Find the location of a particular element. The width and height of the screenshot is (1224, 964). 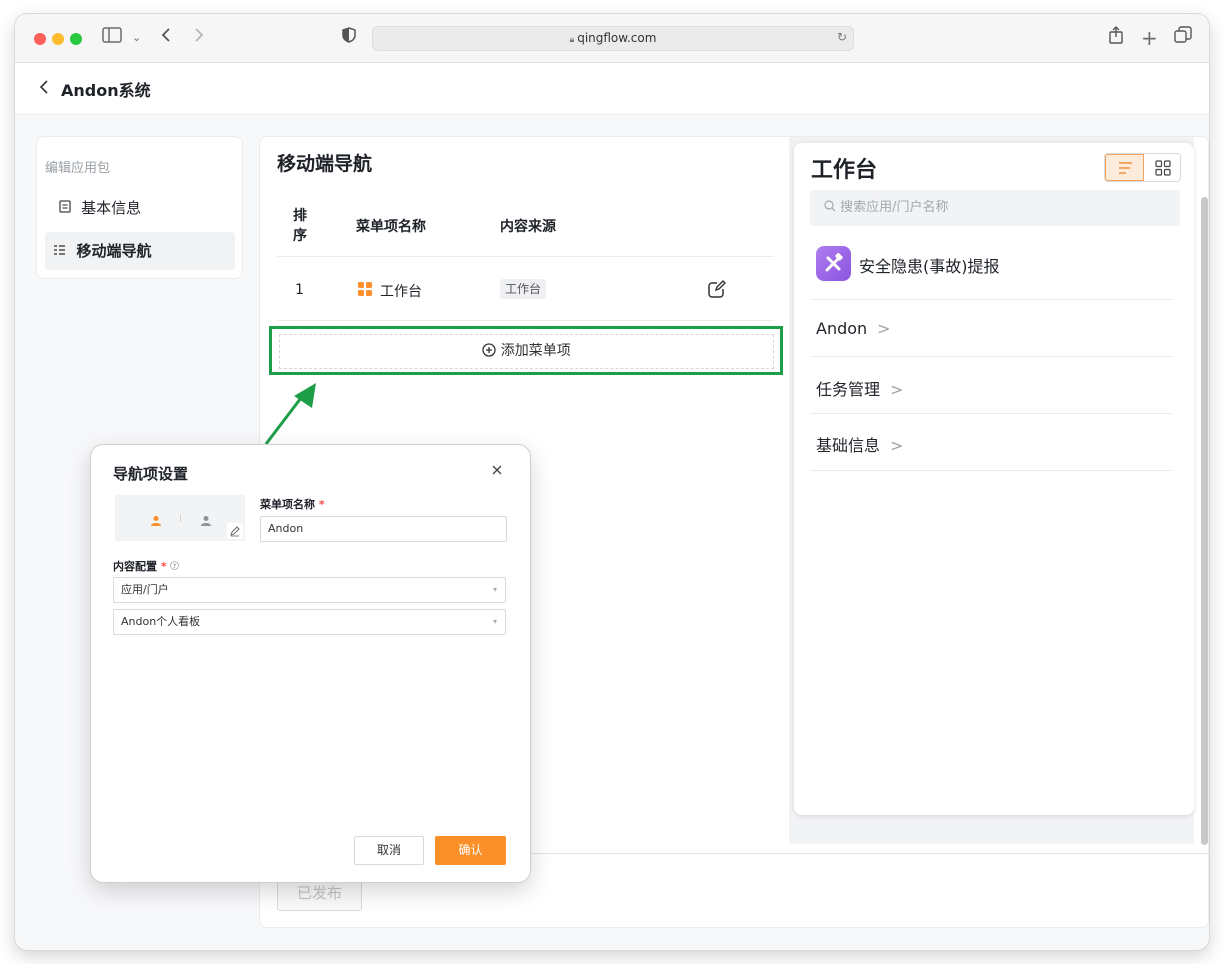

column-header-order: 排序 is located at coordinates (300, 226).